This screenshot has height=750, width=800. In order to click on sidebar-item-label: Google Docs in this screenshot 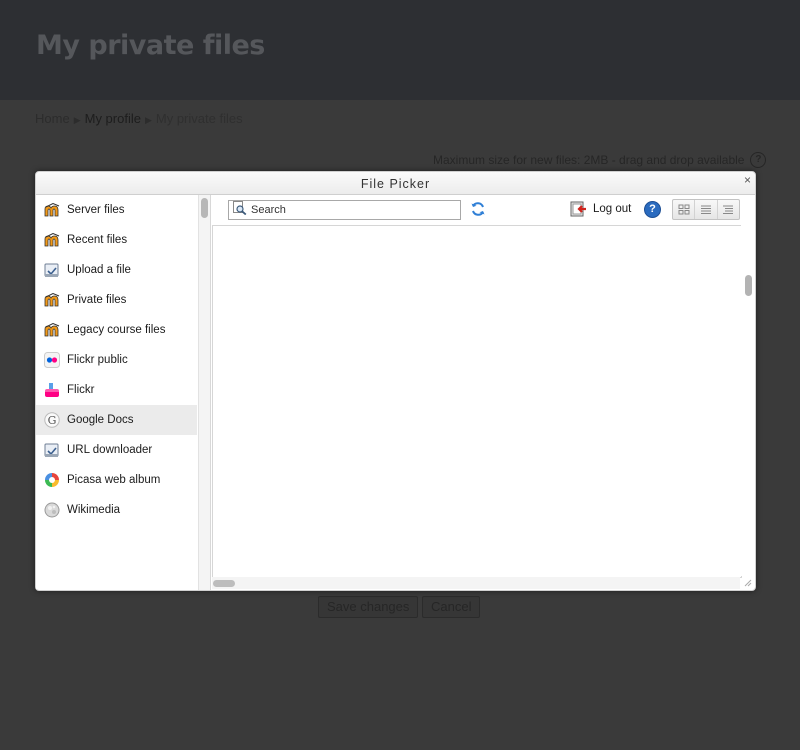, I will do `click(100, 420)`.